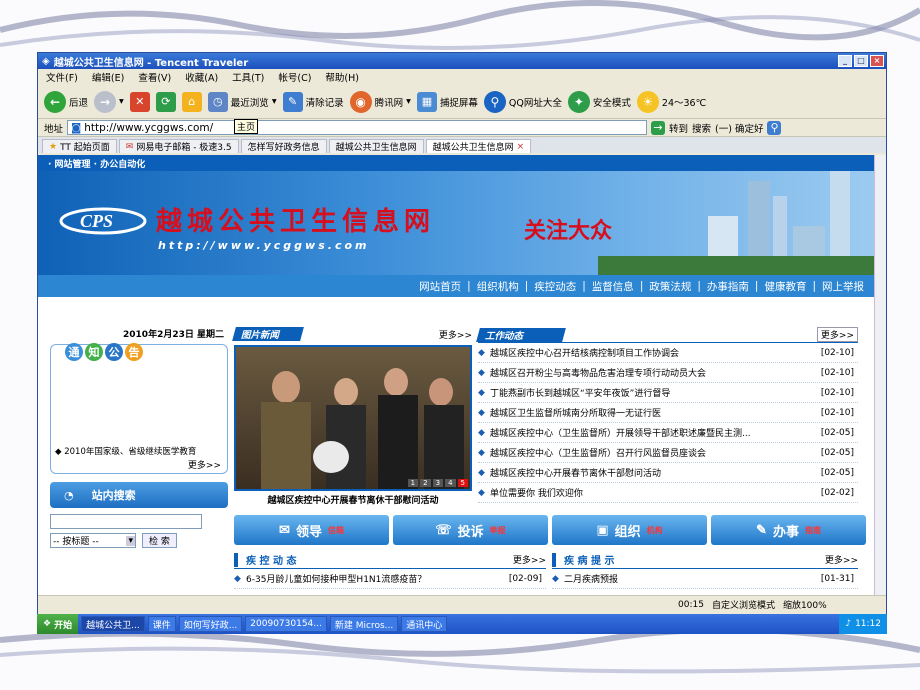 The width and height of the screenshot is (920, 690). Describe the element at coordinates (843, 286) in the screenshot. I see `nav-report: 网上举报` at that location.